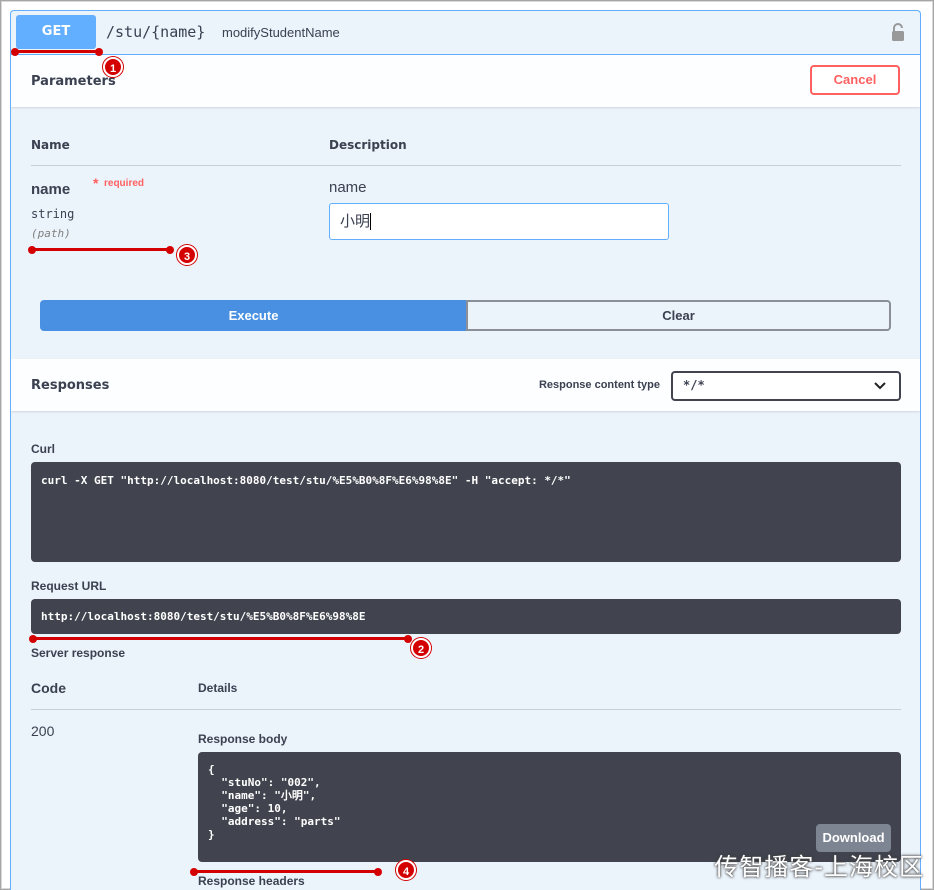  What do you see at coordinates (218, 688) in the screenshot?
I see `details-column-header: Details` at bounding box center [218, 688].